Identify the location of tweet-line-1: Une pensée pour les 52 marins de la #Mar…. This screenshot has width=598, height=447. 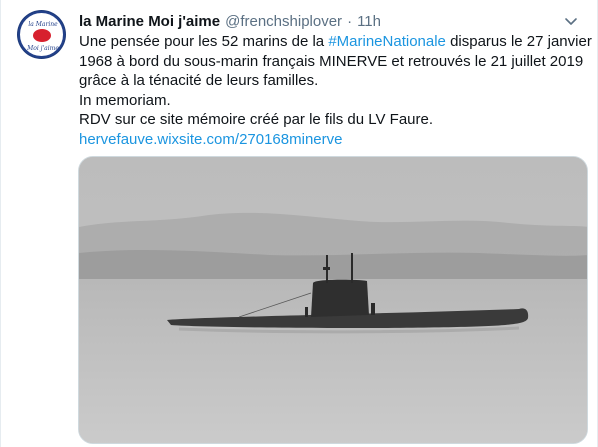
(335, 42).